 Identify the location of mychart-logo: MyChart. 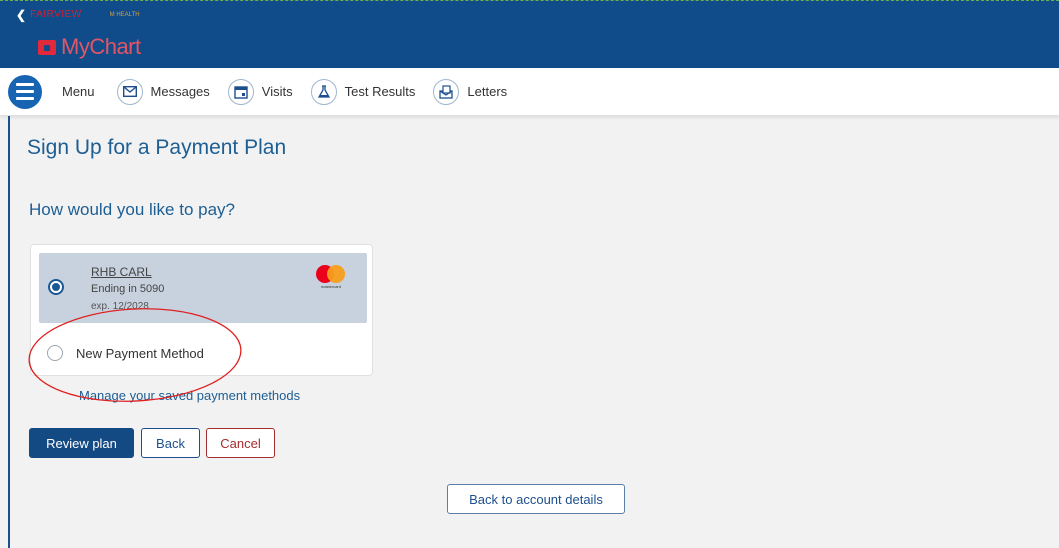
(89, 47).